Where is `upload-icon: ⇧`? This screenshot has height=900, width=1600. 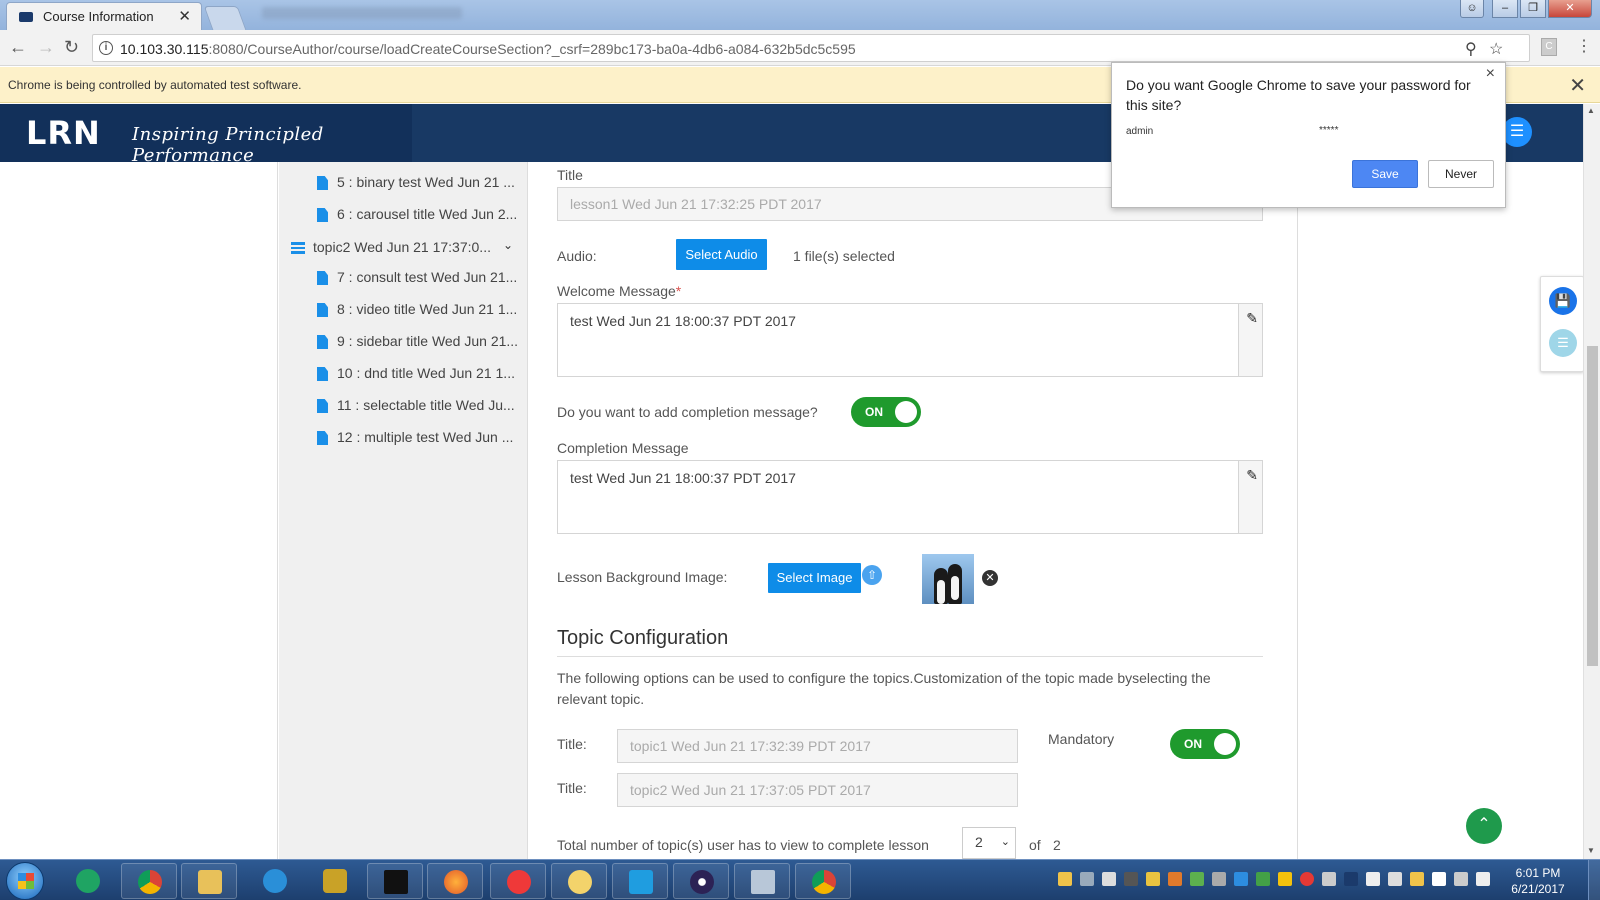 upload-icon: ⇧ is located at coordinates (872, 575).